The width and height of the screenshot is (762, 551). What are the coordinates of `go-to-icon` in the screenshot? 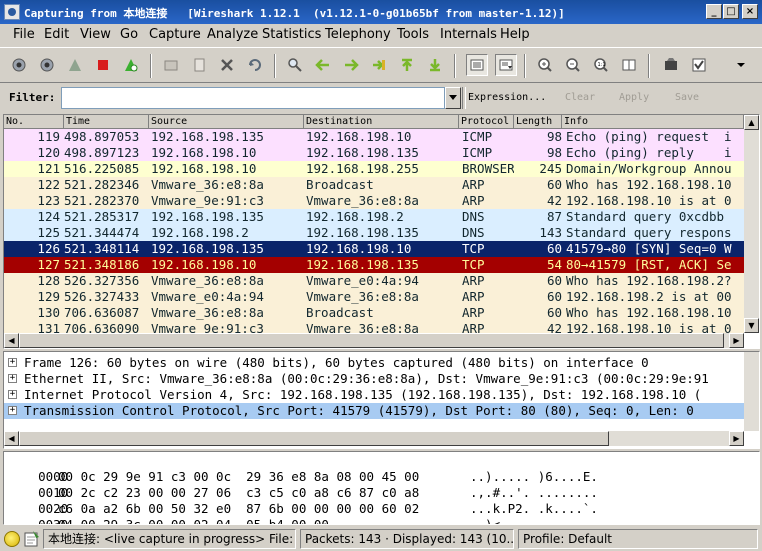 It's located at (379, 65).